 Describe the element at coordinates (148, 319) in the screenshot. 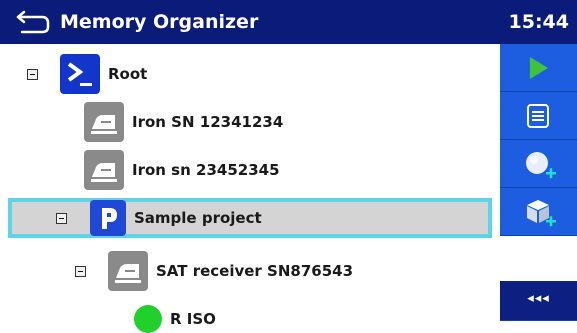

I see `status-dot-icon` at that location.